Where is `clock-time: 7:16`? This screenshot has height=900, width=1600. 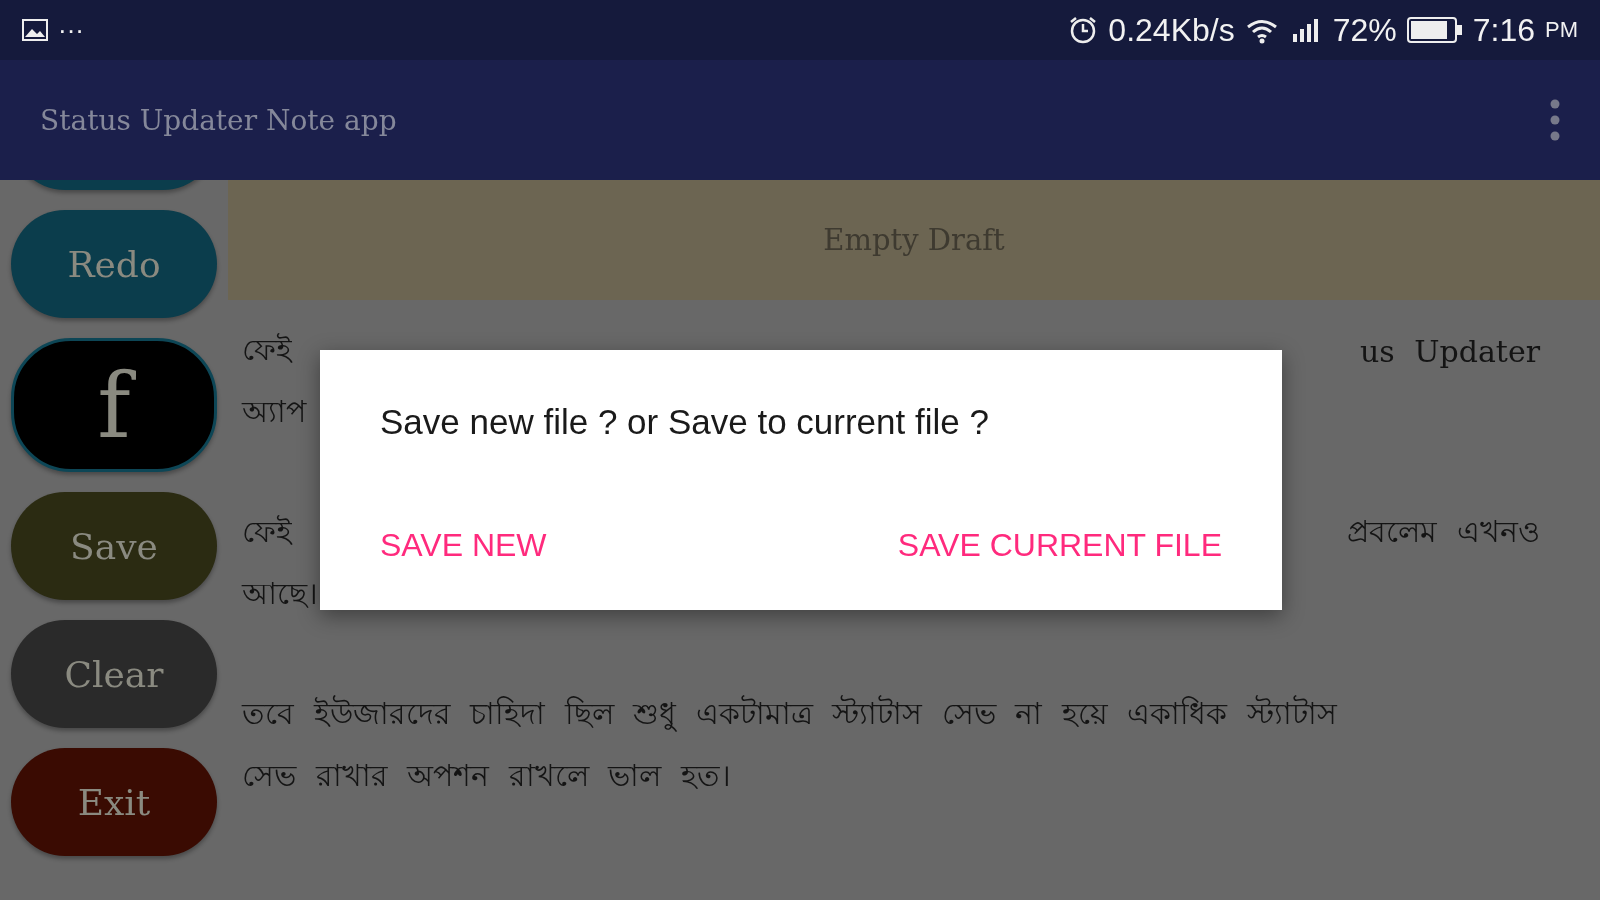 clock-time: 7:16 is located at coordinates (1503, 30).